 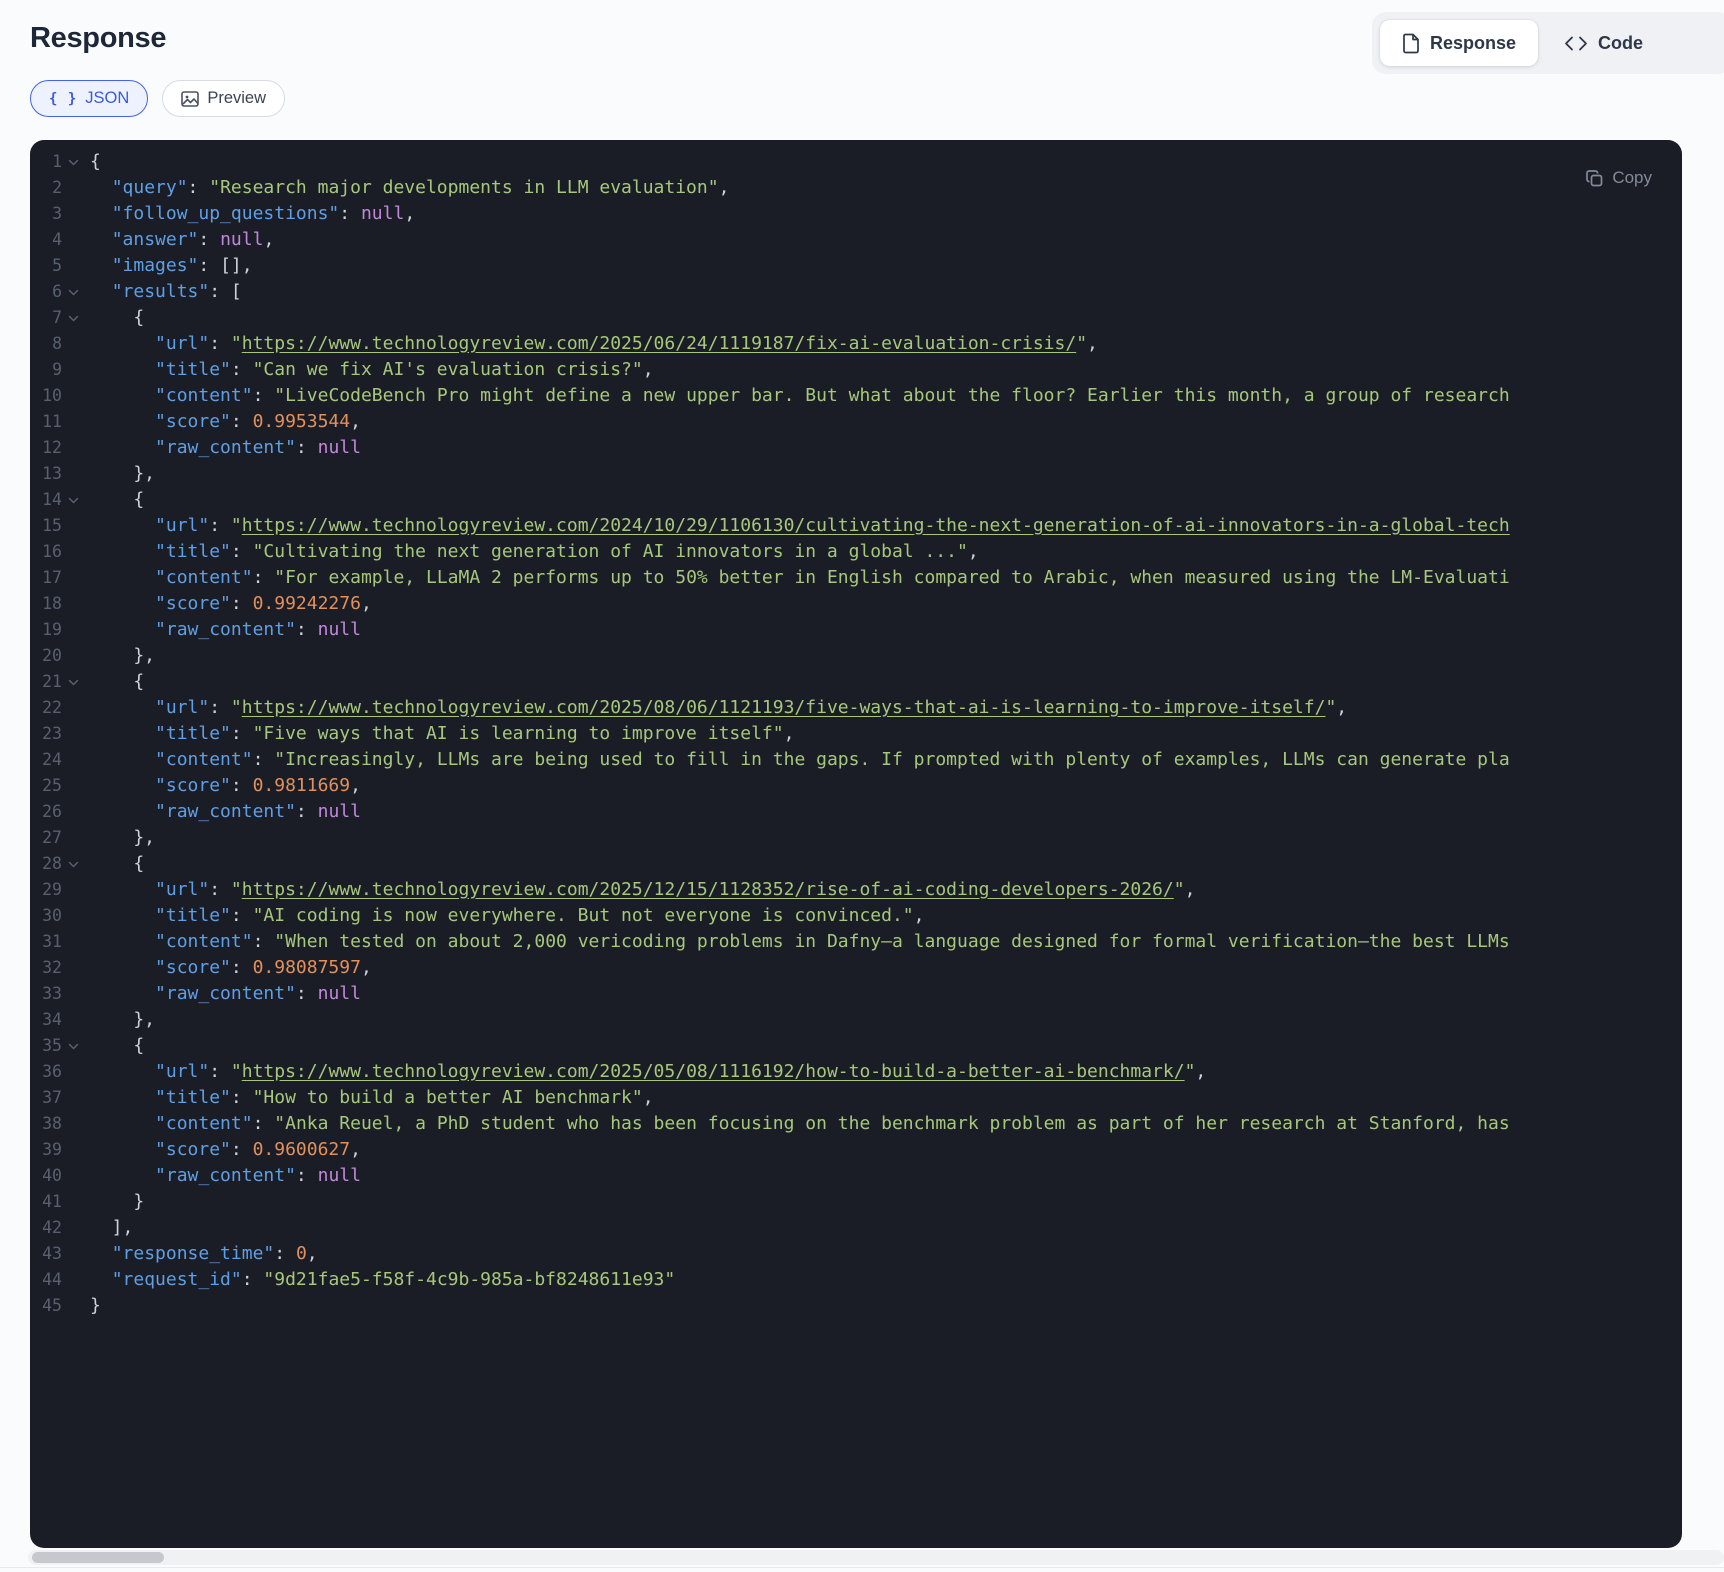 I want to click on mode-response-button: Response, so click(x=1459, y=43).